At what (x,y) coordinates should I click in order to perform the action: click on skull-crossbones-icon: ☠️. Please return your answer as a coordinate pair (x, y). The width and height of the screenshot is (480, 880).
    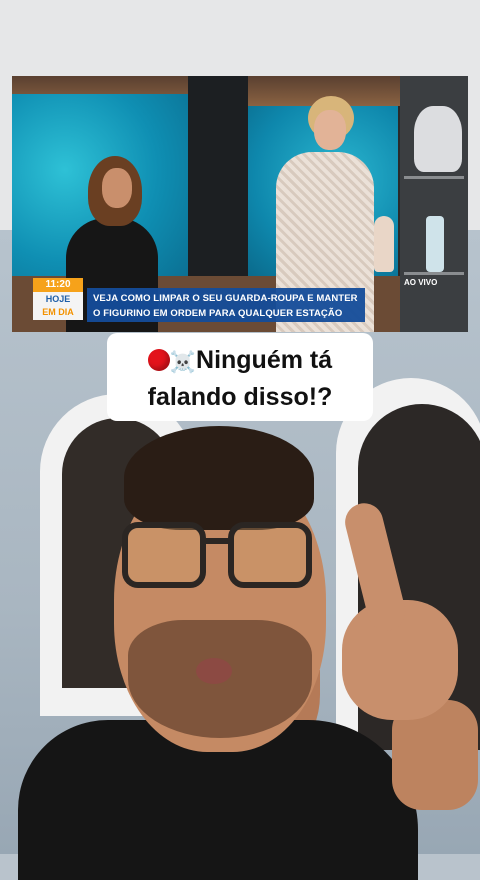
    Looking at the image, I should click on (183, 362).